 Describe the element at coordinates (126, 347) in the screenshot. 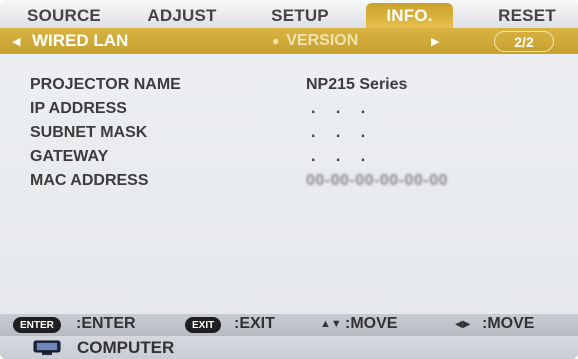

I see `input-source-label: COMPUTER` at that location.